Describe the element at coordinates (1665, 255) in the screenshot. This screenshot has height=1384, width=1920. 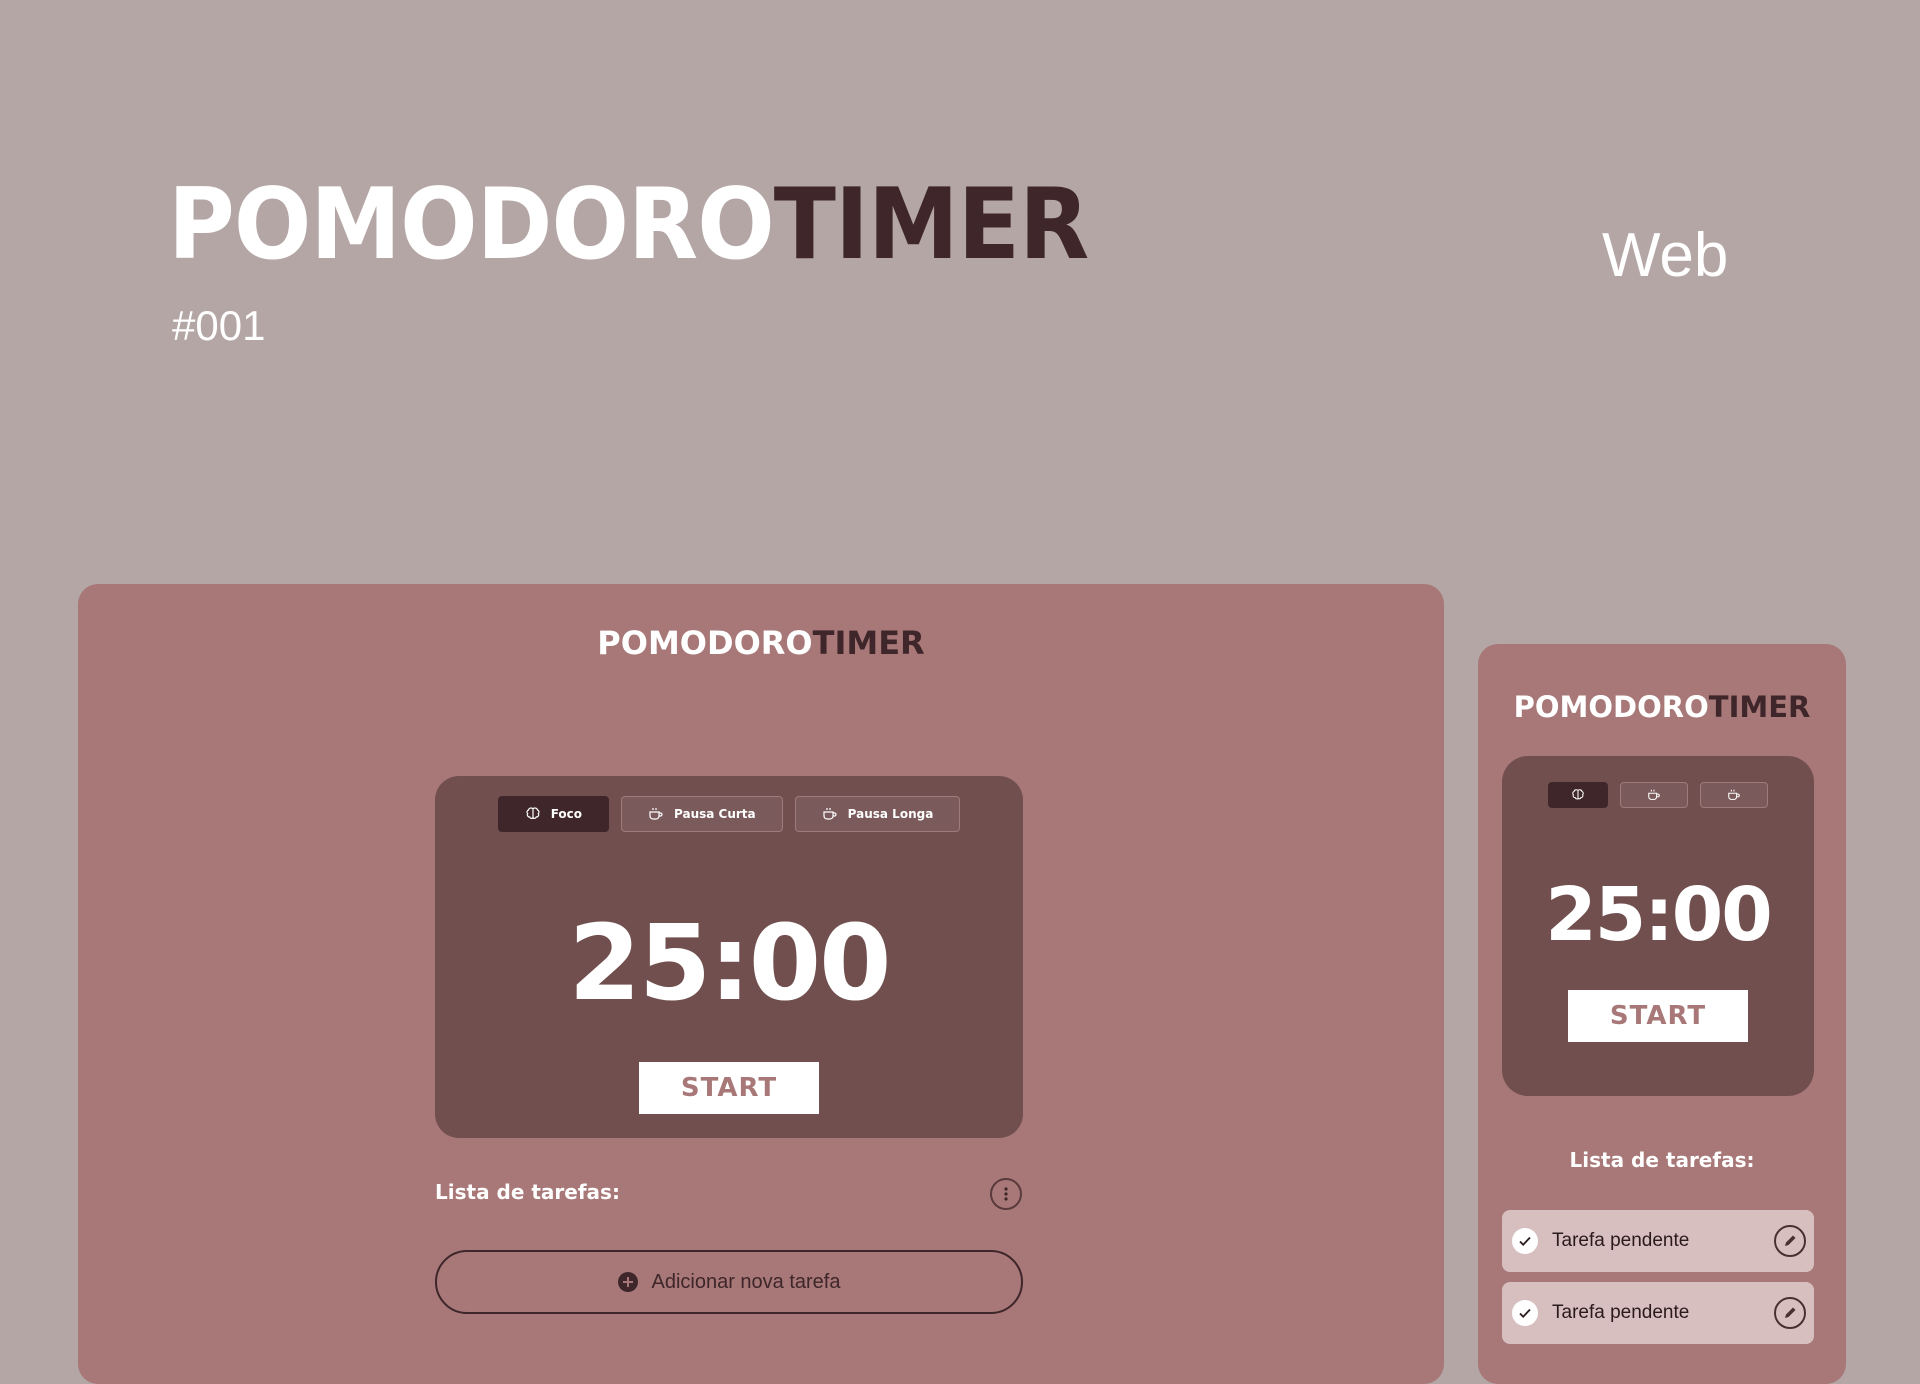
I see `hero-platform: Web` at that location.